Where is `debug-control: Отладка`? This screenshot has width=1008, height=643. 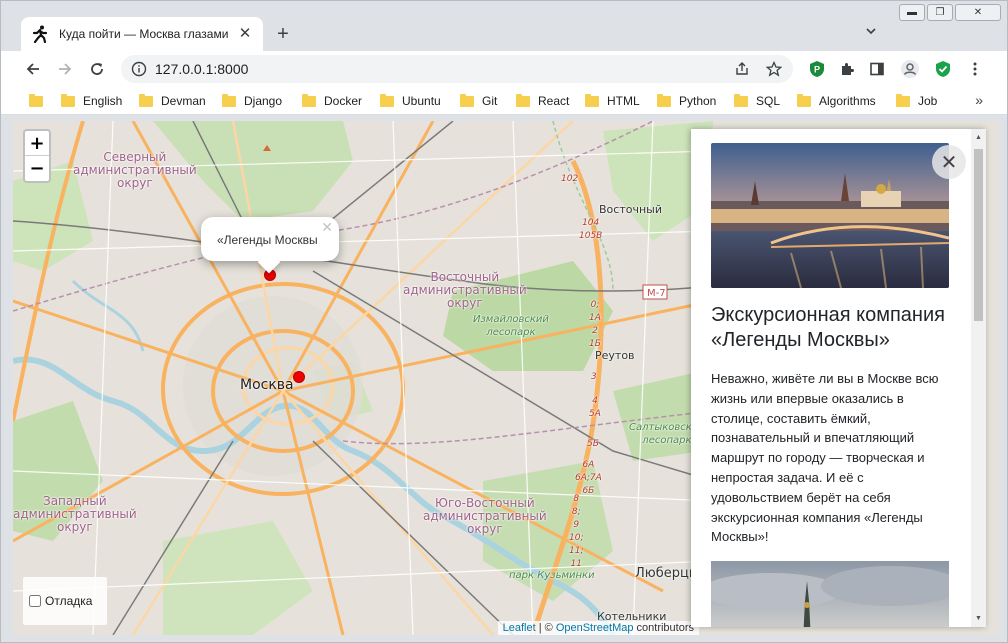 debug-control: Отладка is located at coordinates (65, 601).